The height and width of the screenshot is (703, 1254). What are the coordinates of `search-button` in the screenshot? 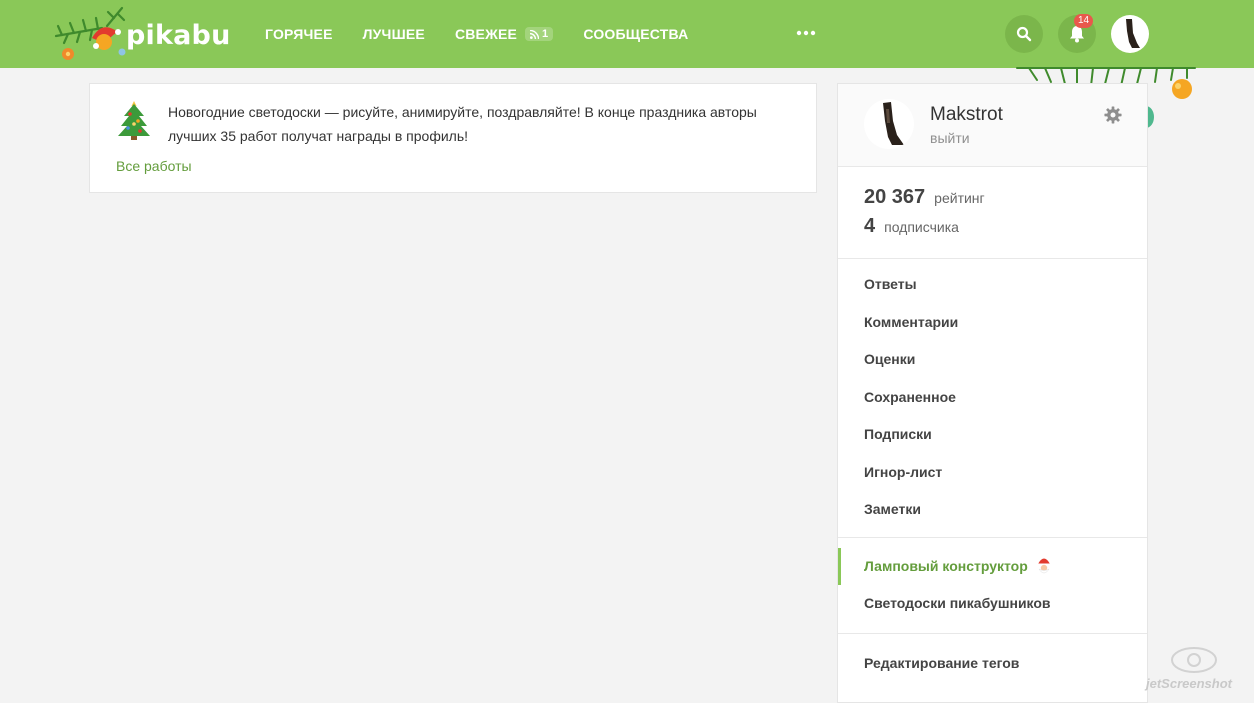 It's located at (1024, 34).